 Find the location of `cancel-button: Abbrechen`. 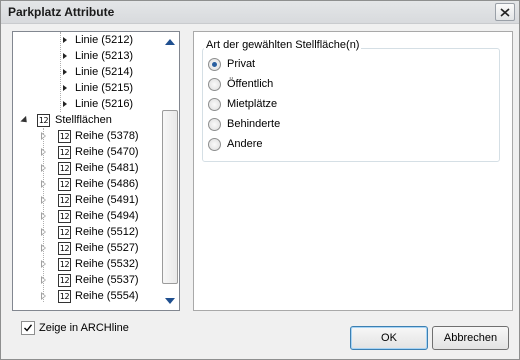

cancel-button: Abbrechen is located at coordinates (470, 338).